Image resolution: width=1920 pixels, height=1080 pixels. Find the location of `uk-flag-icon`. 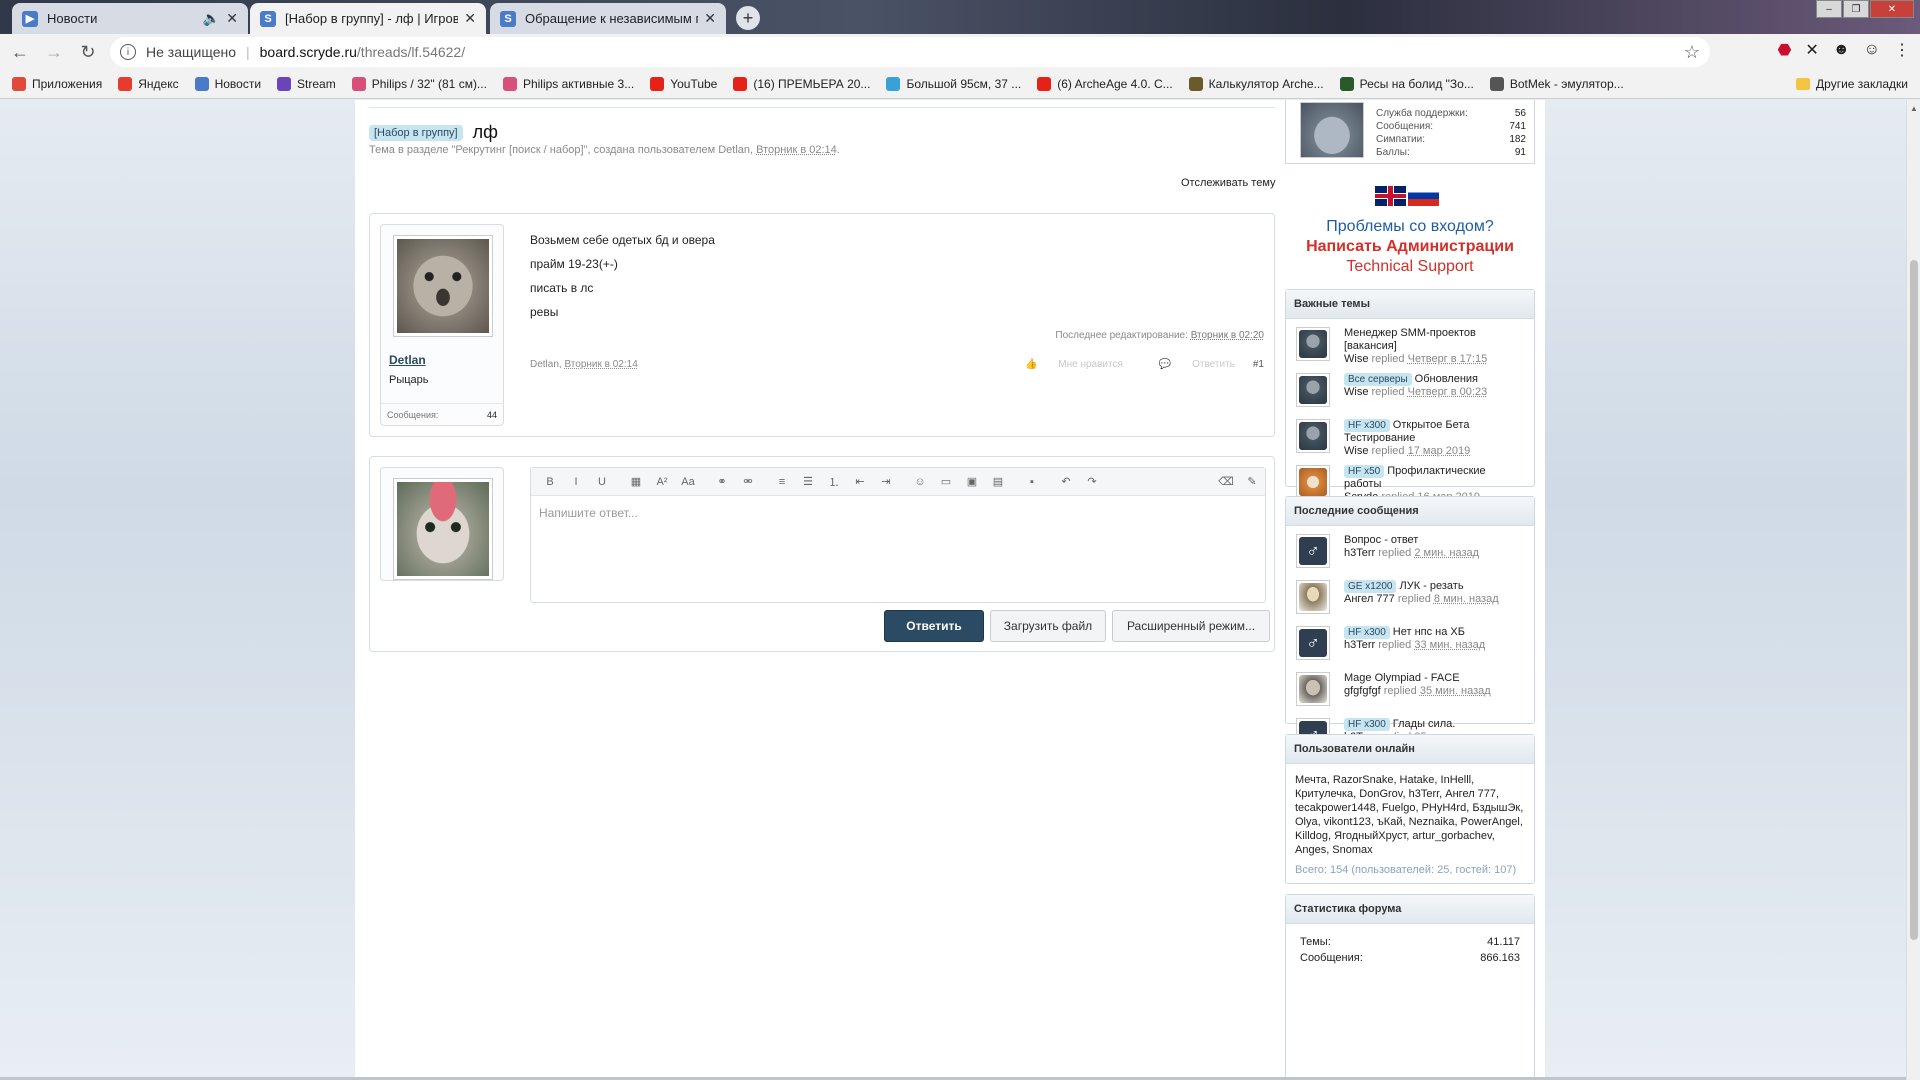

uk-flag-icon is located at coordinates (1390, 196).